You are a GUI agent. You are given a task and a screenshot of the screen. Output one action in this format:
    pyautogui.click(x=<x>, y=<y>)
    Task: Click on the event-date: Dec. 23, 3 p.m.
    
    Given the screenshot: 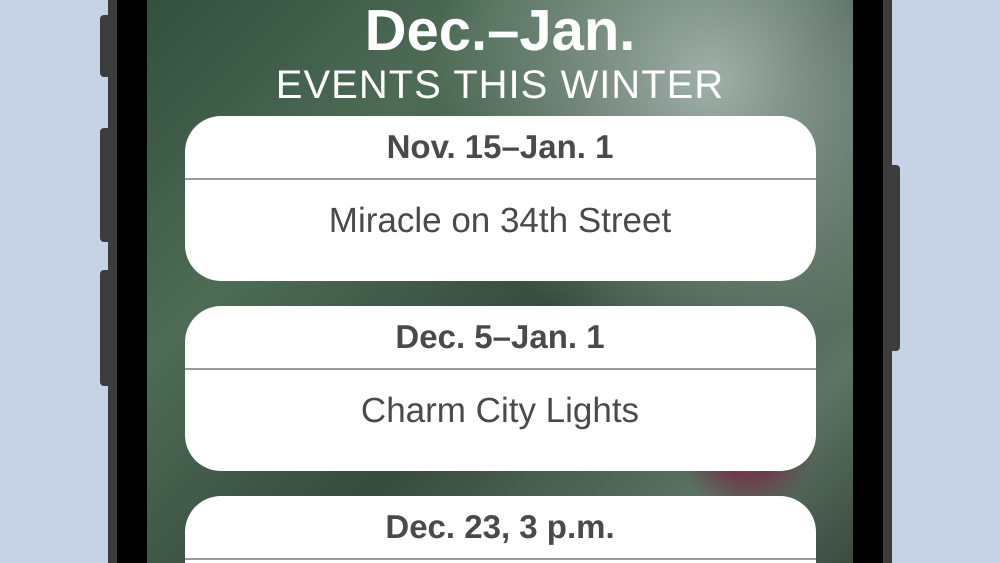 What is the action you would take?
    pyautogui.click(x=500, y=527)
    